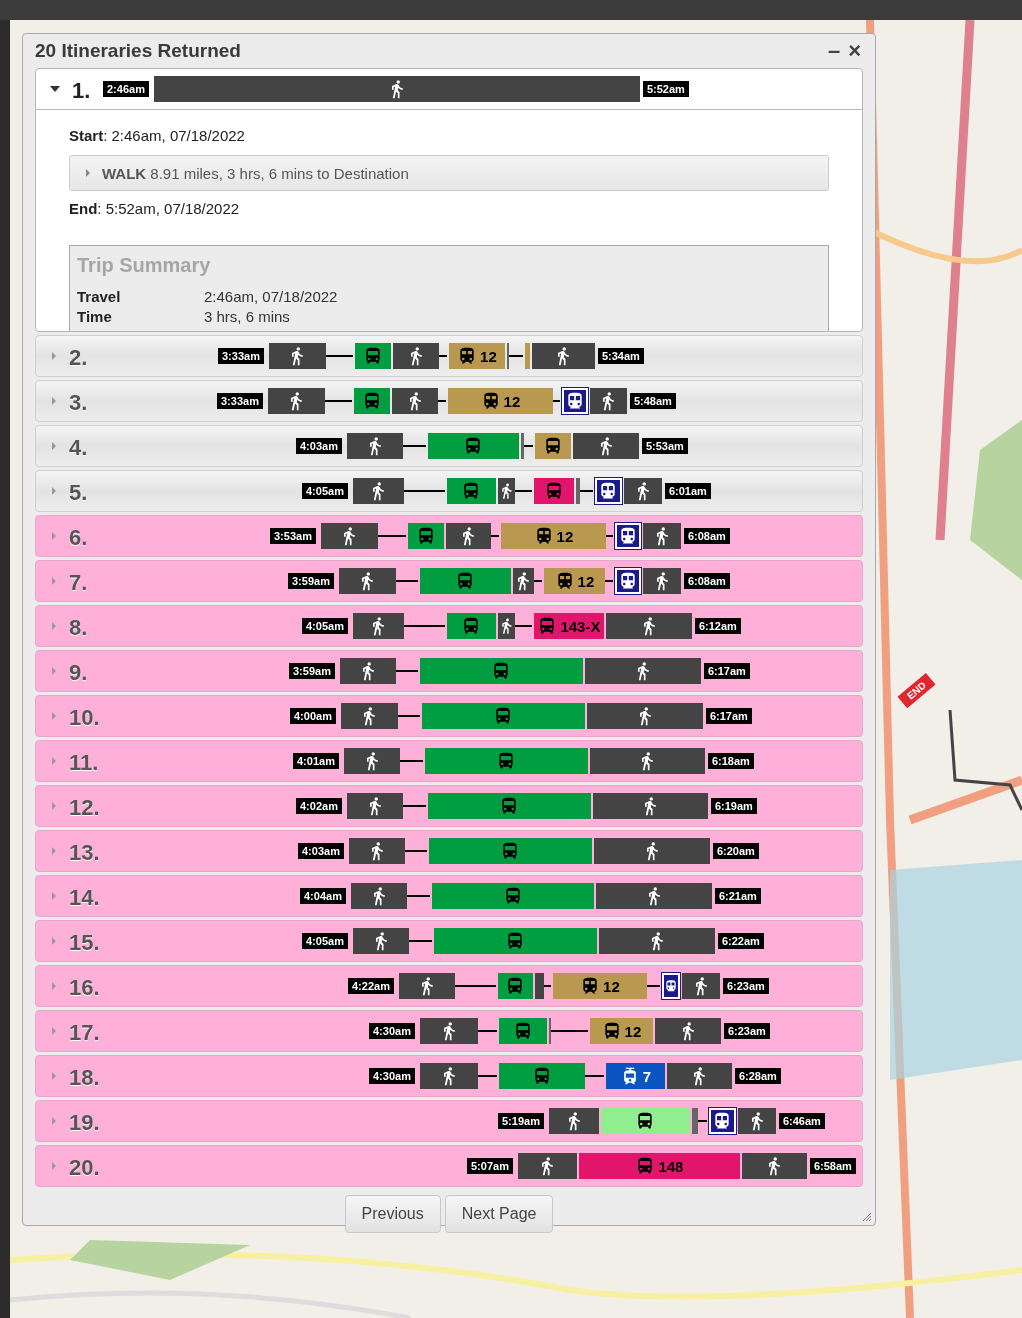 This screenshot has width=1022, height=1318. Describe the element at coordinates (84, 898) in the screenshot. I see `itinerary-number: 14.` at that location.